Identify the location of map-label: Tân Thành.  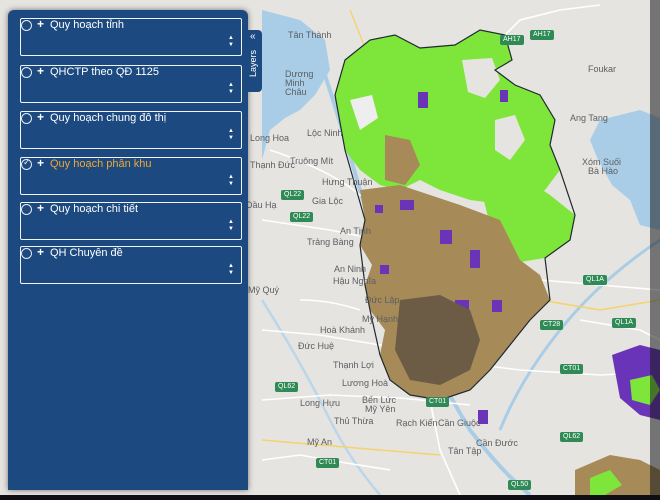
(310, 35).